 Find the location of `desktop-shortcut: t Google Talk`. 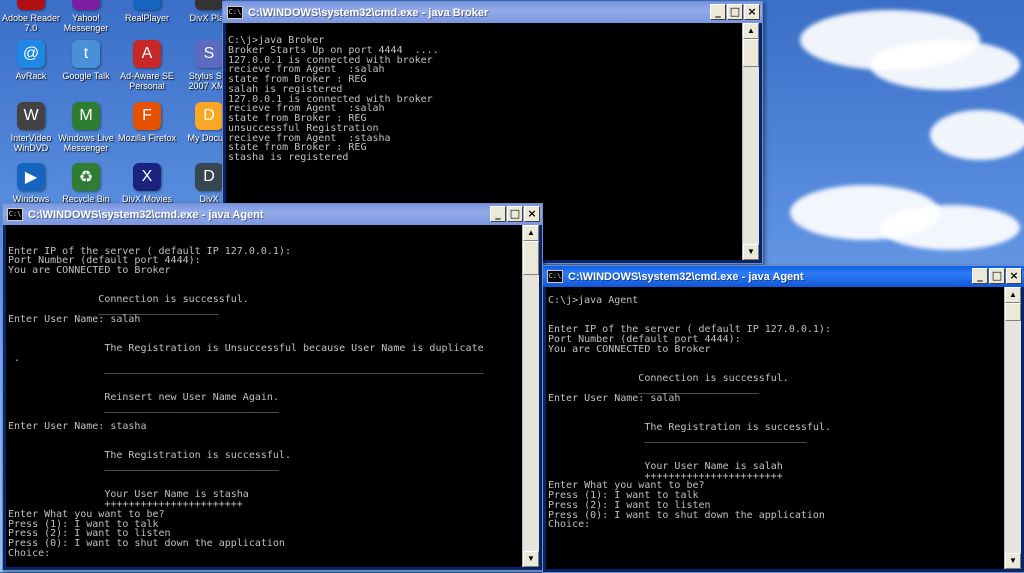

desktop-shortcut: t Google Talk is located at coordinates (86, 60).